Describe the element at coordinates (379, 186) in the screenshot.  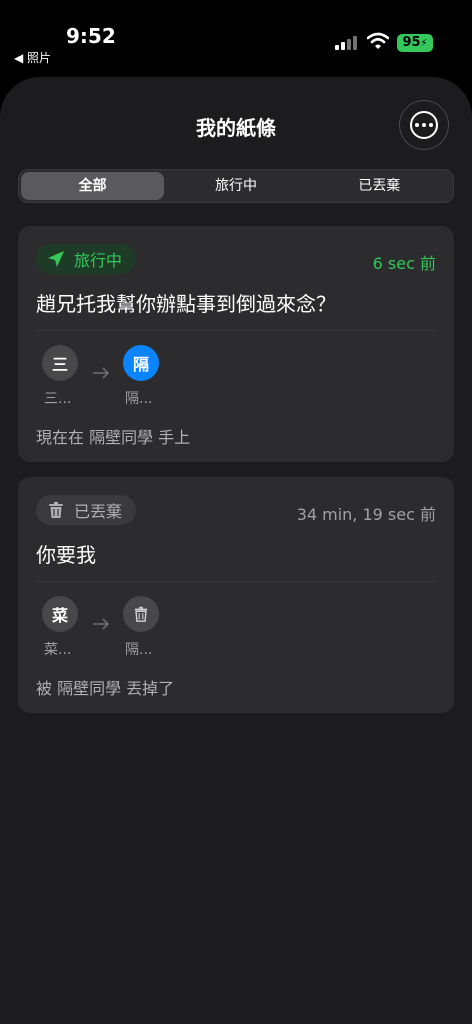
I see `tab-discarded: 已丟棄` at that location.